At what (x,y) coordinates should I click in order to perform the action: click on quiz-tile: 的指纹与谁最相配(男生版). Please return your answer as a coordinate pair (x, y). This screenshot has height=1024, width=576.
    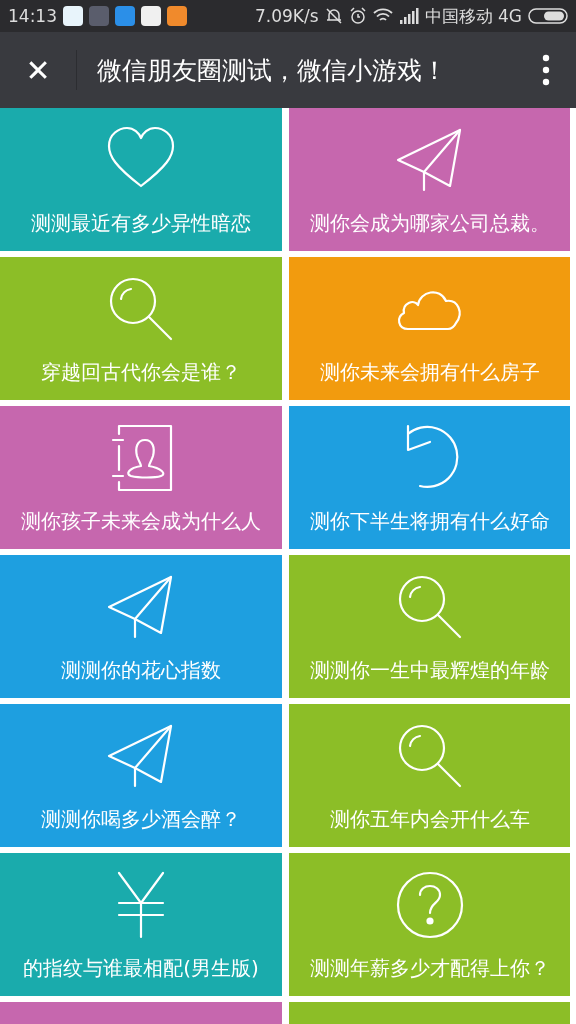
    Looking at the image, I should click on (141, 924).